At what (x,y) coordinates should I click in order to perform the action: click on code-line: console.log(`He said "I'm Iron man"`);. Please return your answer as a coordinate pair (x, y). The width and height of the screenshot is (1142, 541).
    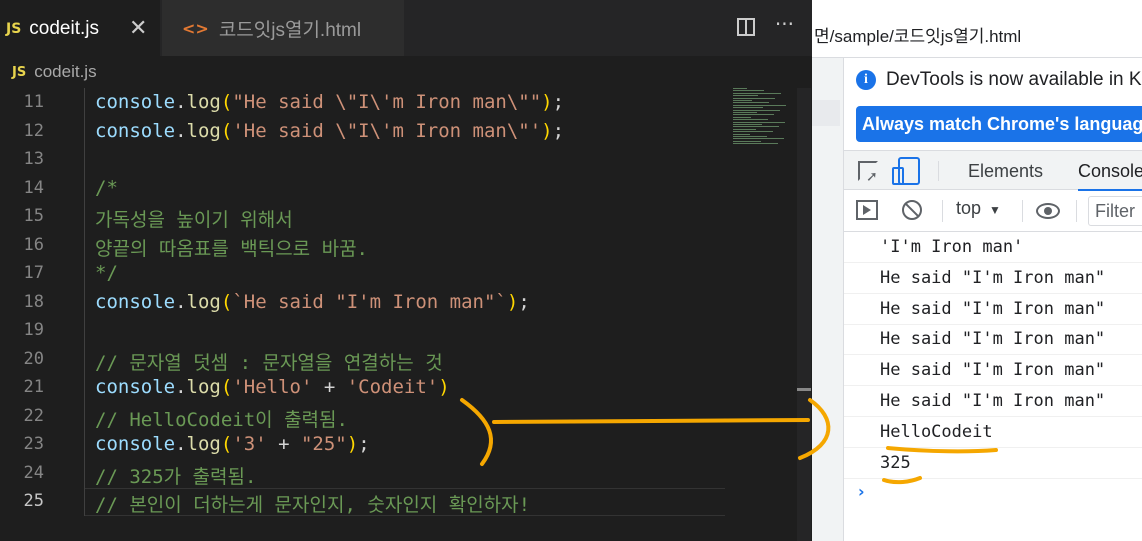
    Looking at the image, I should click on (312, 302).